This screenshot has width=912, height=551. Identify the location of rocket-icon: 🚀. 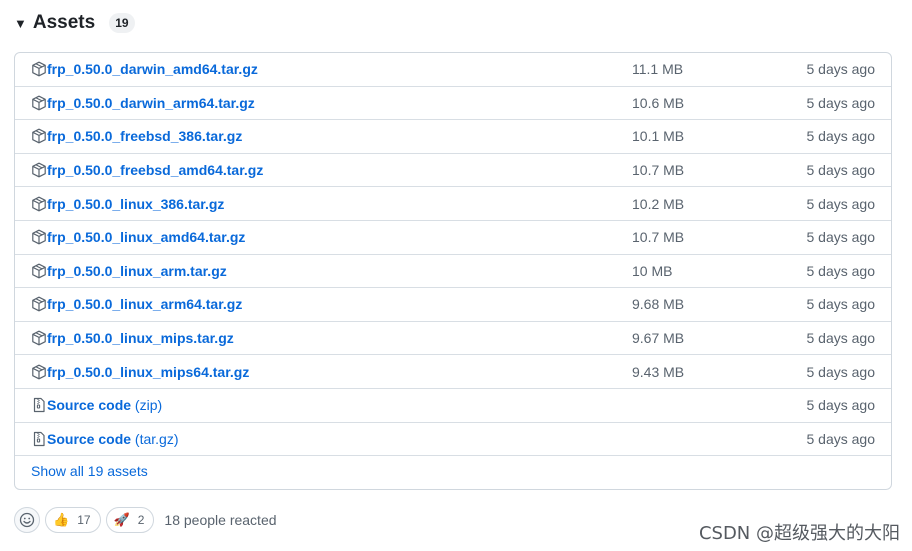
(121, 519).